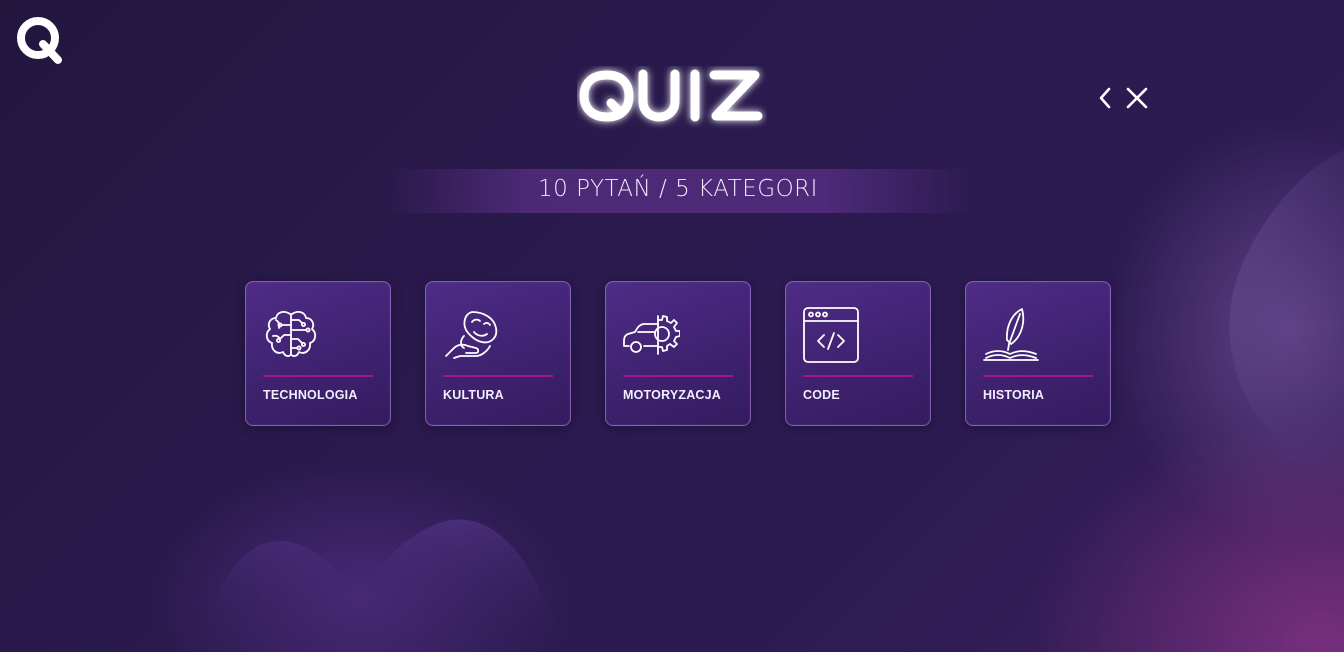 This screenshot has height=652, width=1344. I want to click on chevron-left-icon, so click(1105, 98).